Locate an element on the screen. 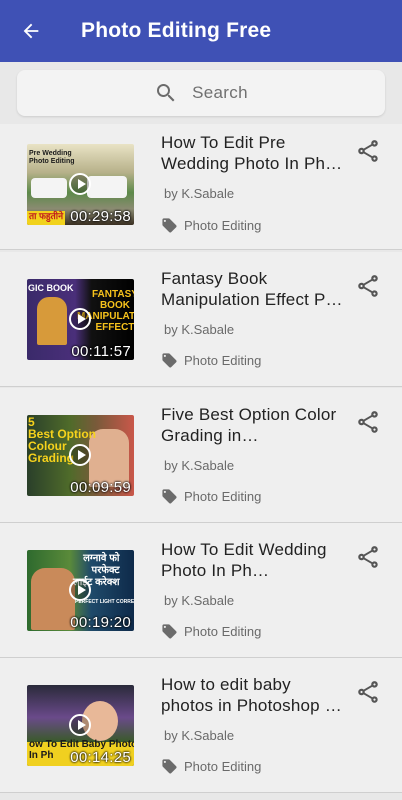 The height and width of the screenshot is (800, 402). search-icon is located at coordinates (166, 93).